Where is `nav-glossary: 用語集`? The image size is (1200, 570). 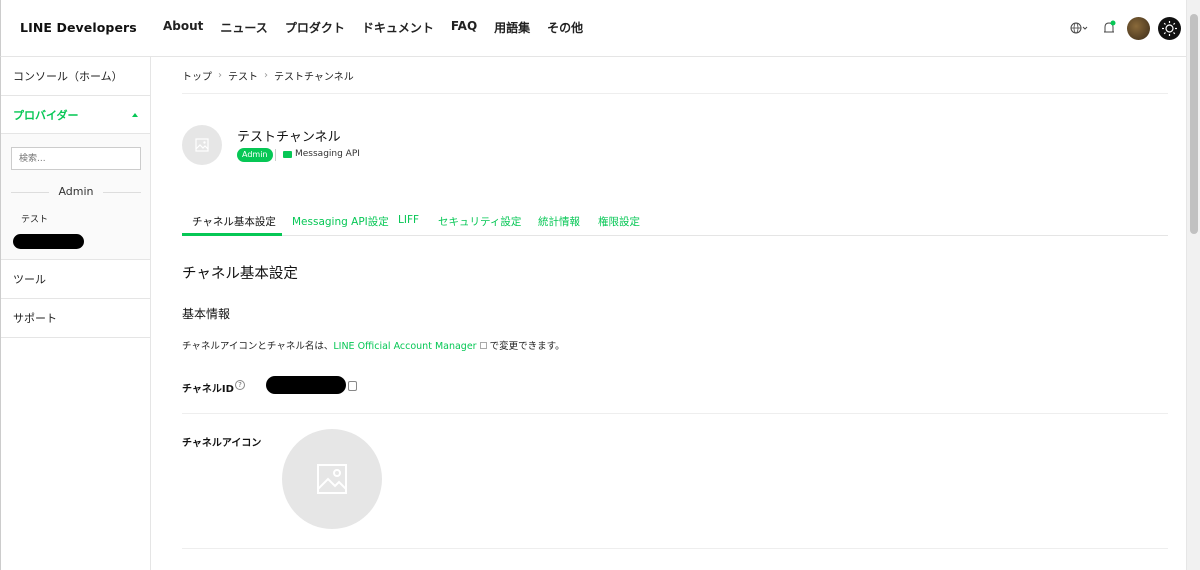
nav-glossary: 用語集 is located at coordinates (512, 27).